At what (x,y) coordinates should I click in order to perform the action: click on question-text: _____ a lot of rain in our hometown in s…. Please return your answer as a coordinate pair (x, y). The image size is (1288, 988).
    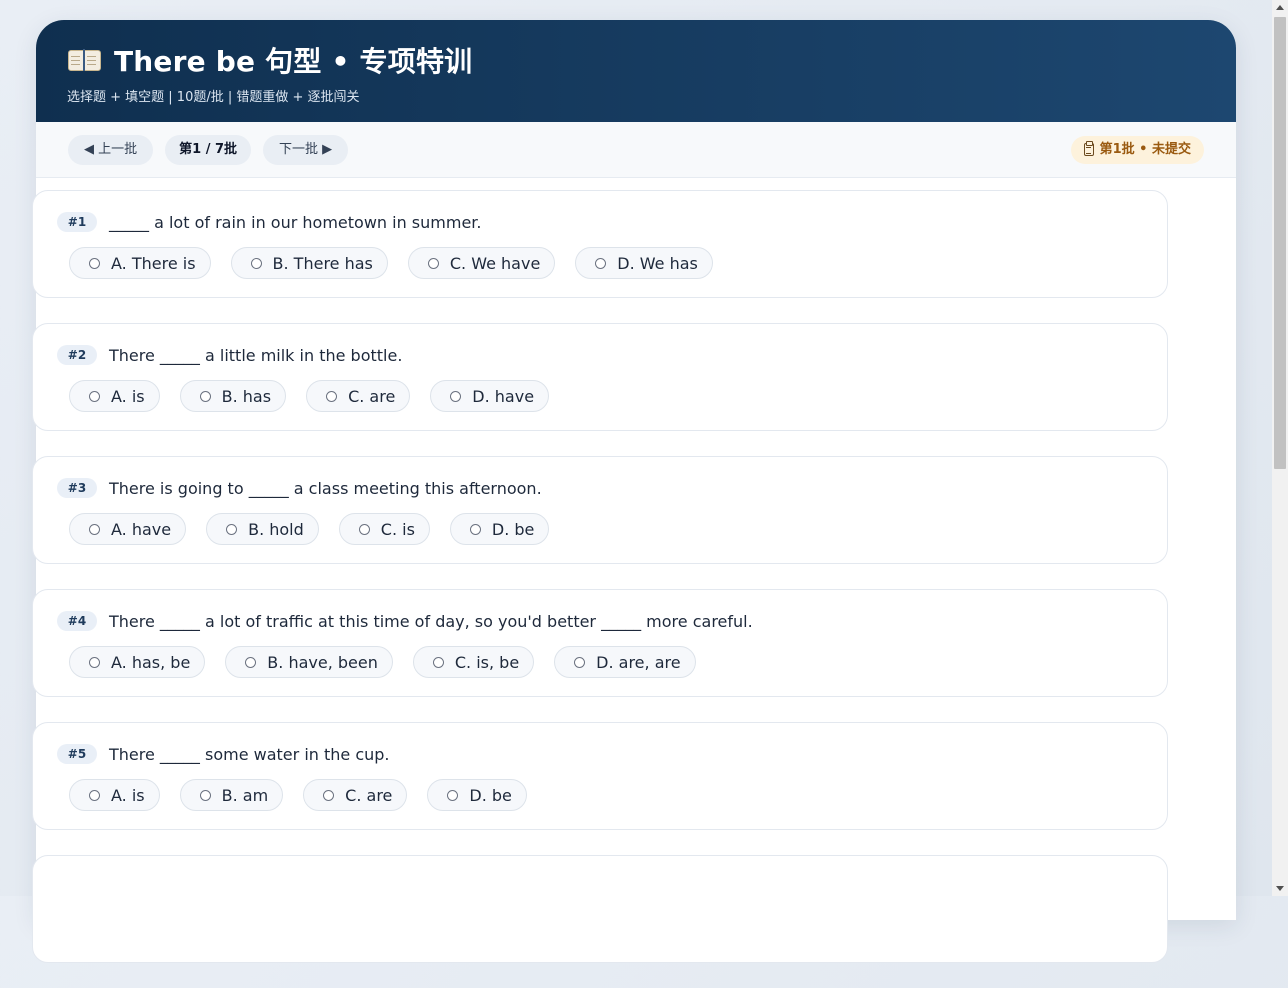
    Looking at the image, I should click on (295, 222).